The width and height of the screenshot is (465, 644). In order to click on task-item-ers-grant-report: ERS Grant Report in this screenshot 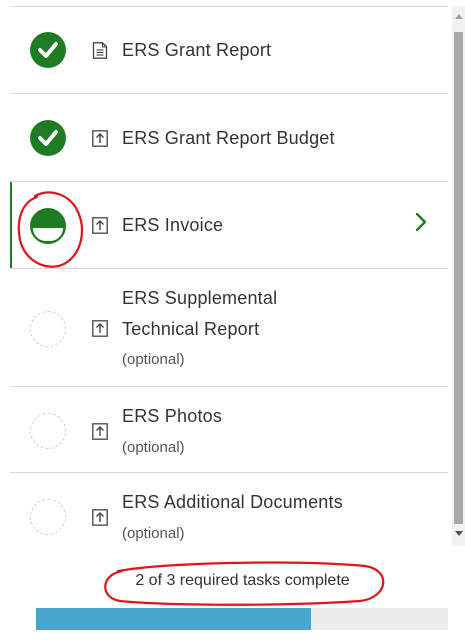, I will do `click(229, 50)`.